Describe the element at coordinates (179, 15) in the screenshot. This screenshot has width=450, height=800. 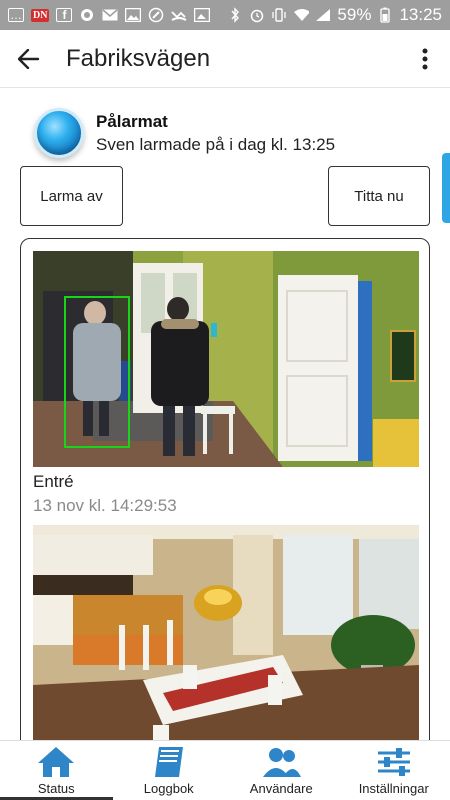
I see `missed-call-icon` at that location.